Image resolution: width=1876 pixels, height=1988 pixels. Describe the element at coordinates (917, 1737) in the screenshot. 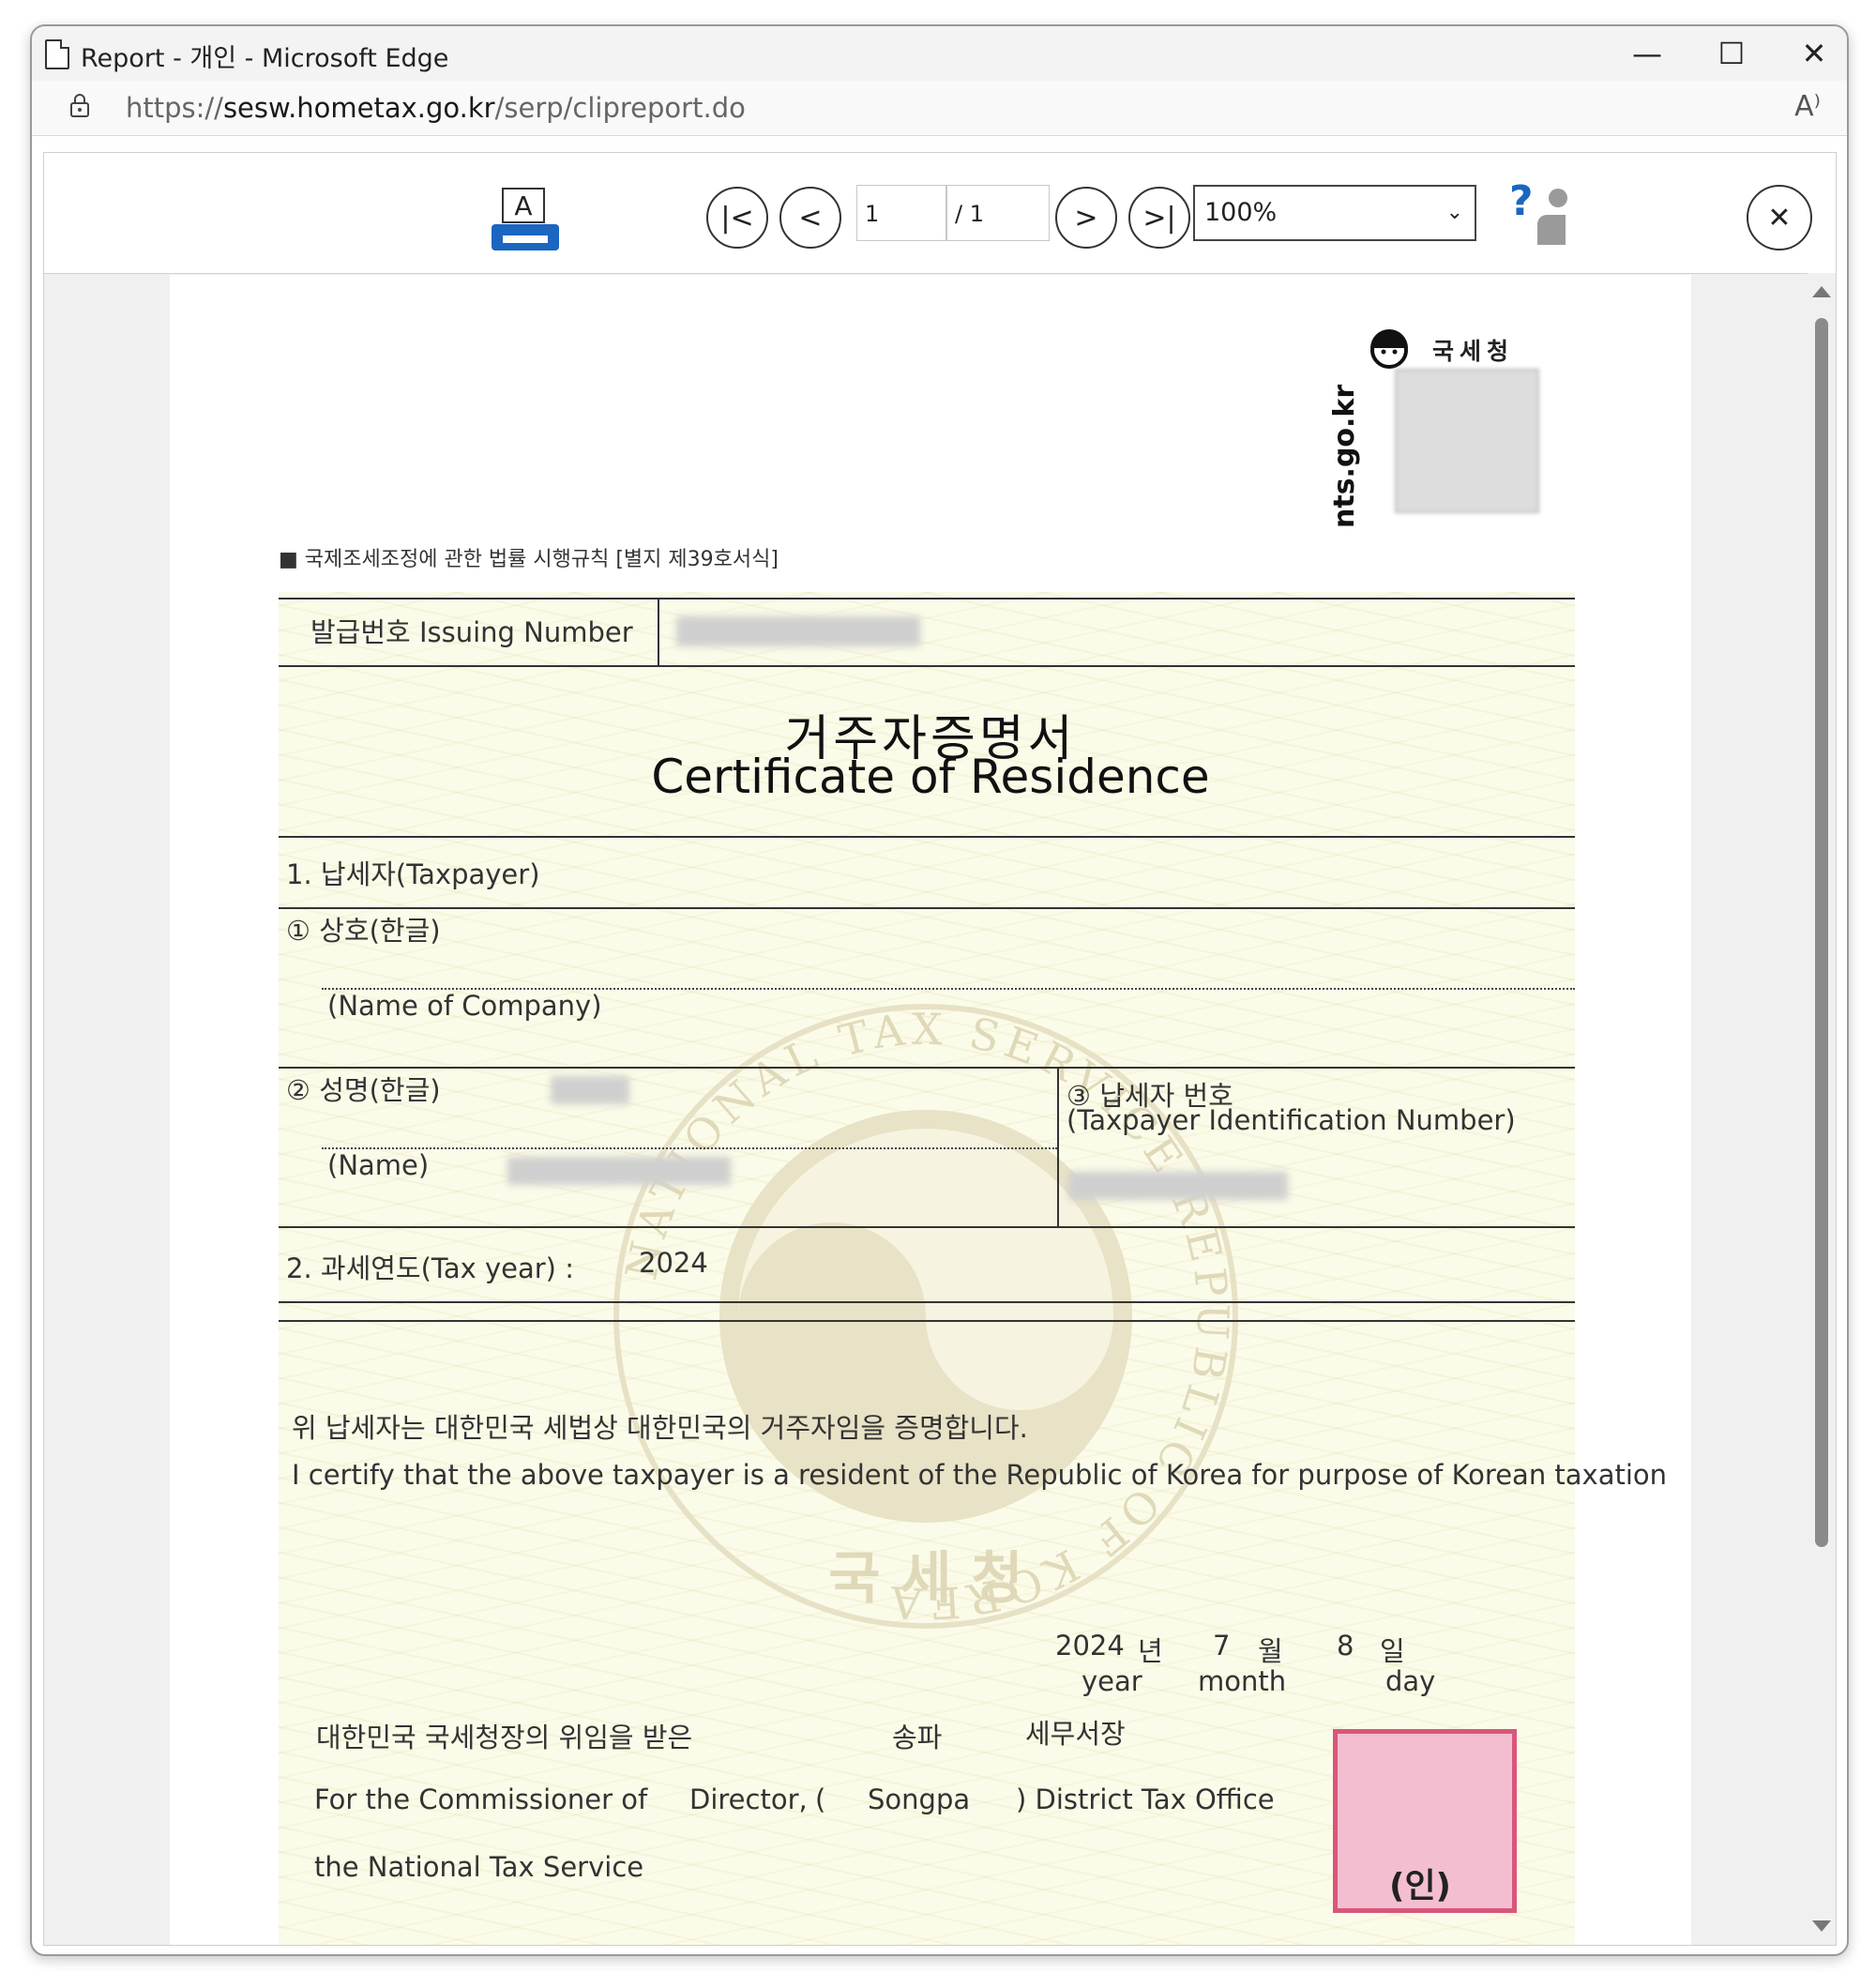

I see `office-korean: 송파` at that location.